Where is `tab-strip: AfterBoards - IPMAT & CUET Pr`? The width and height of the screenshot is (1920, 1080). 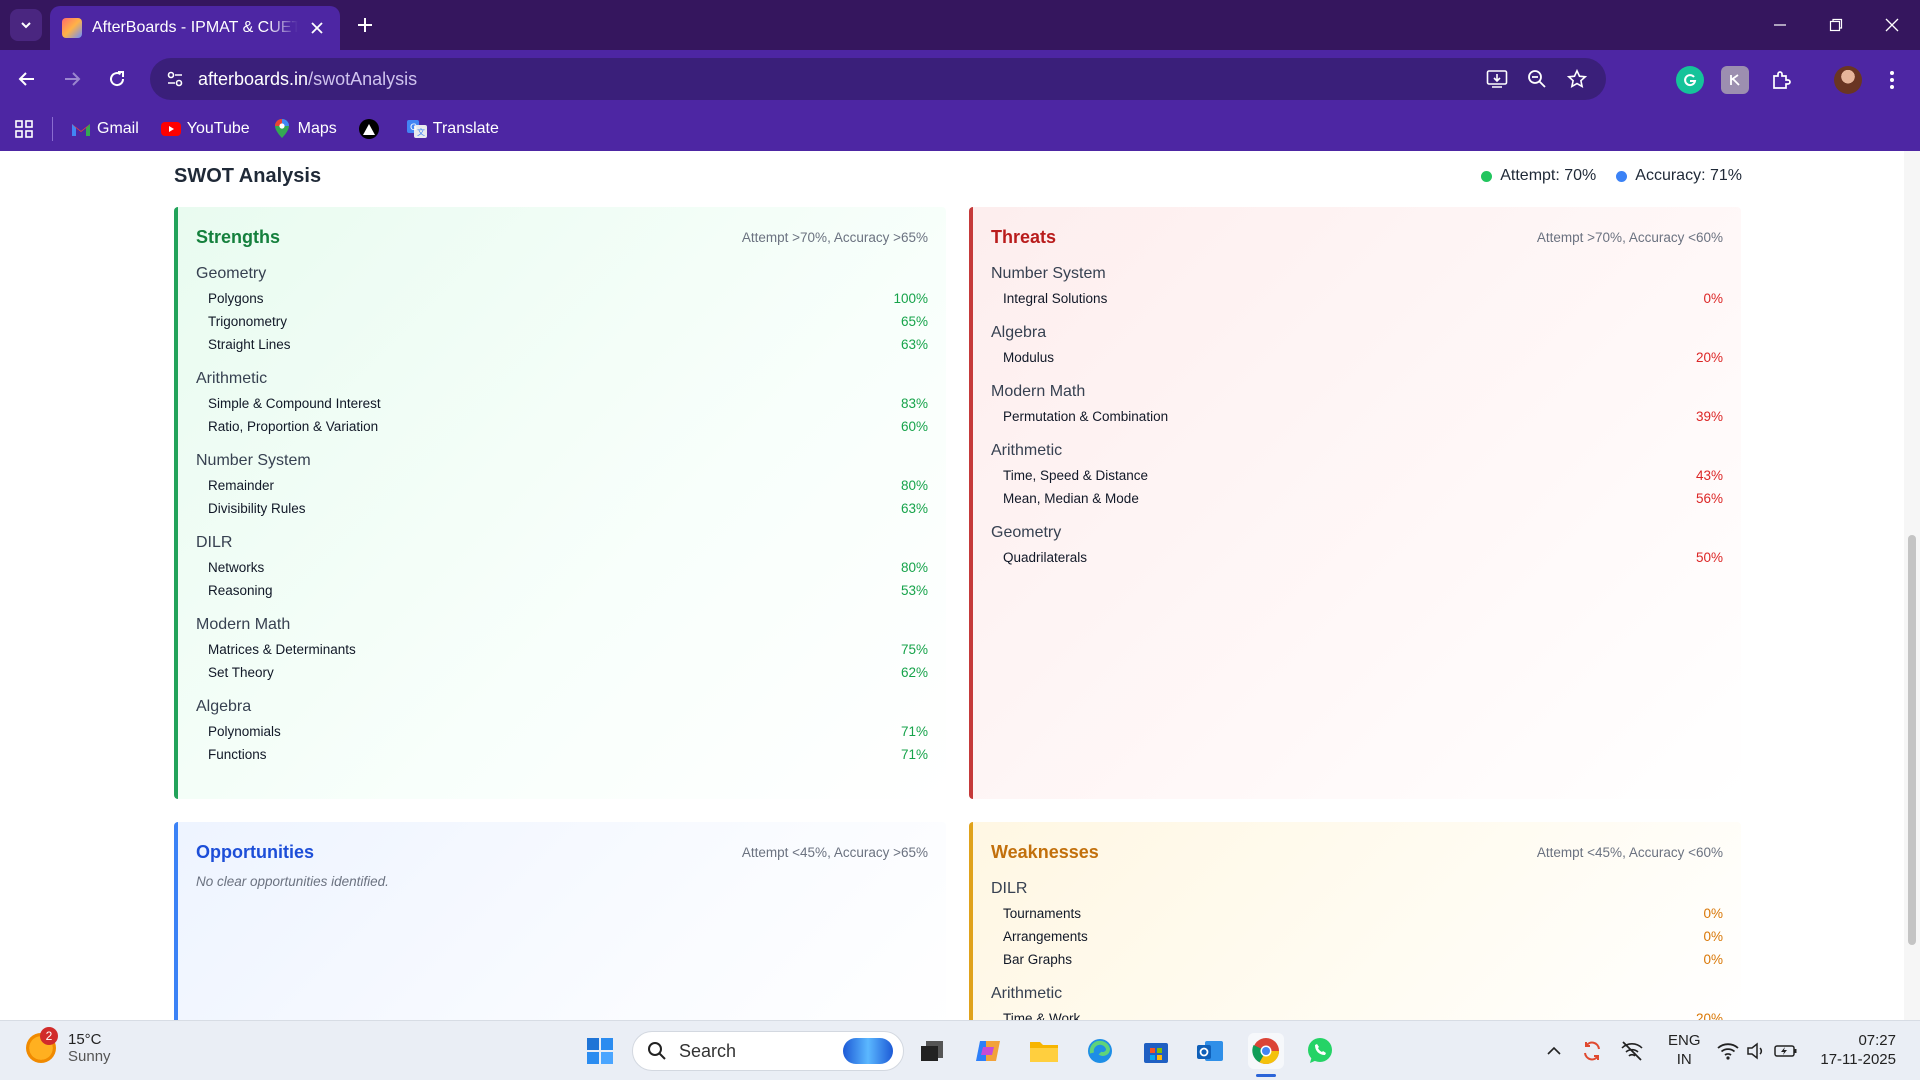 tab-strip: AfterBoards - IPMAT & CUET Pr is located at coordinates (960, 25).